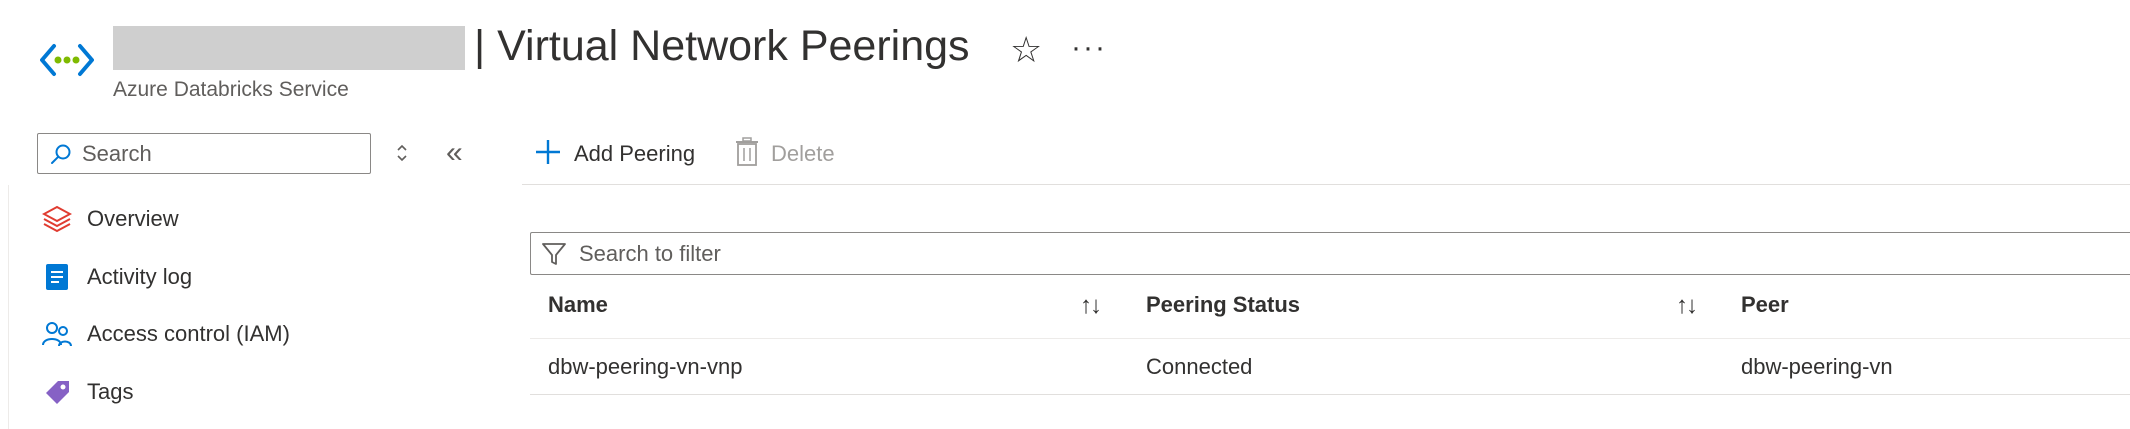 This screenshot has height=429, width=2130. I want to click on sidebar-item-tags: Tags, so click(87, 392).